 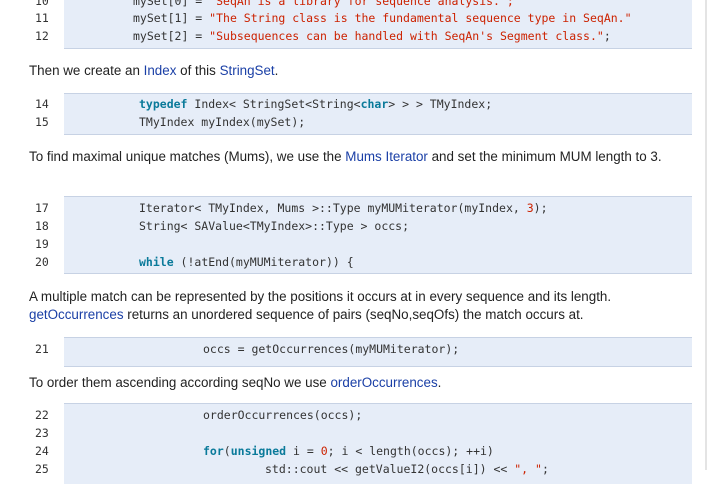 What do you see at coordinates (283, 415) in the screenshot?
I see `code-line: orderOccurrences(occs);` at bounding box center [283, 415].